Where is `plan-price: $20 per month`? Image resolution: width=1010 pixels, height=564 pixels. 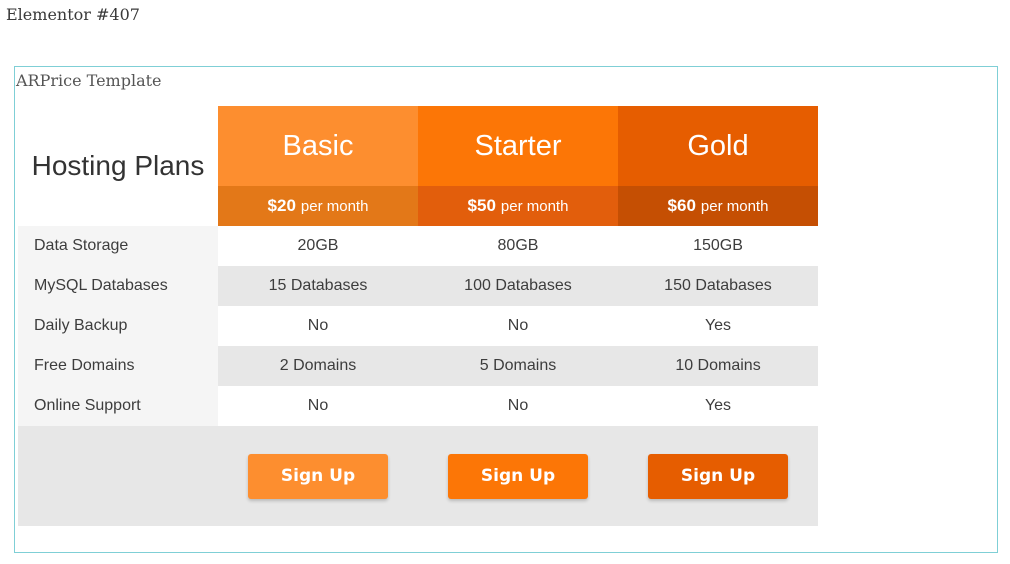
plan-price: $20 per month is located at coordinates (318, 206).